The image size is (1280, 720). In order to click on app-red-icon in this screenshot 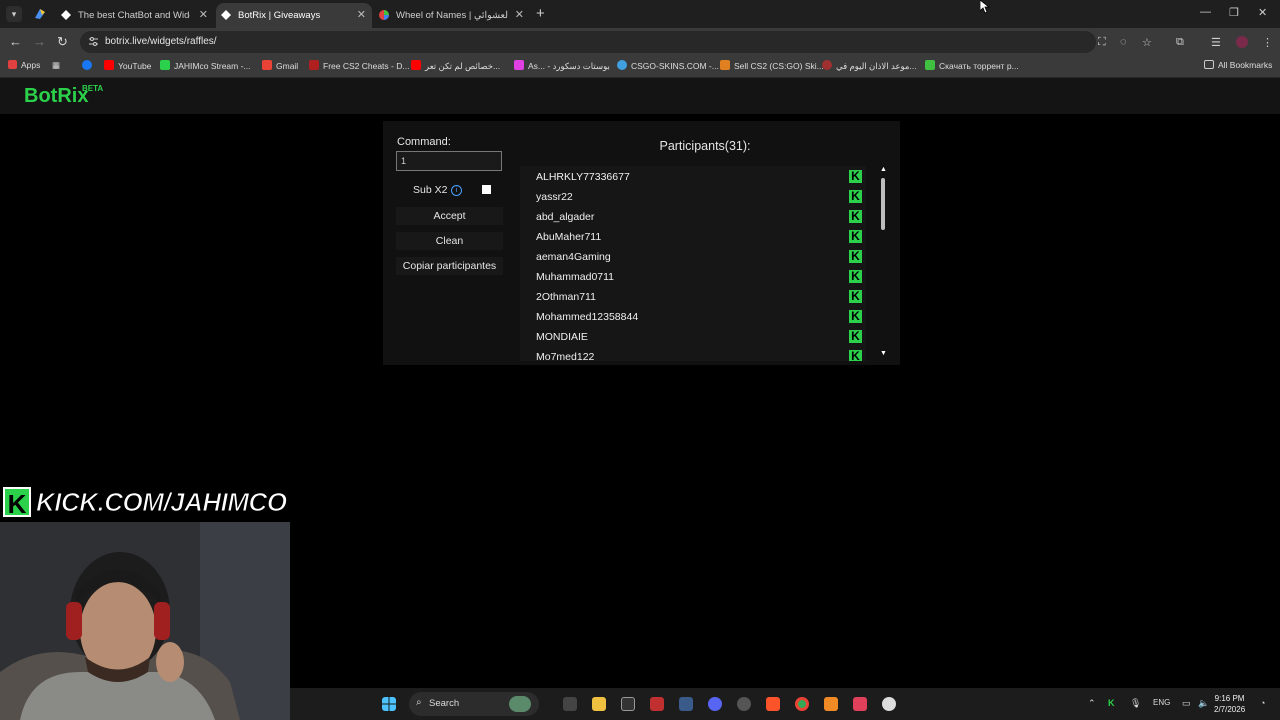, I will do `click(657, 704)`.